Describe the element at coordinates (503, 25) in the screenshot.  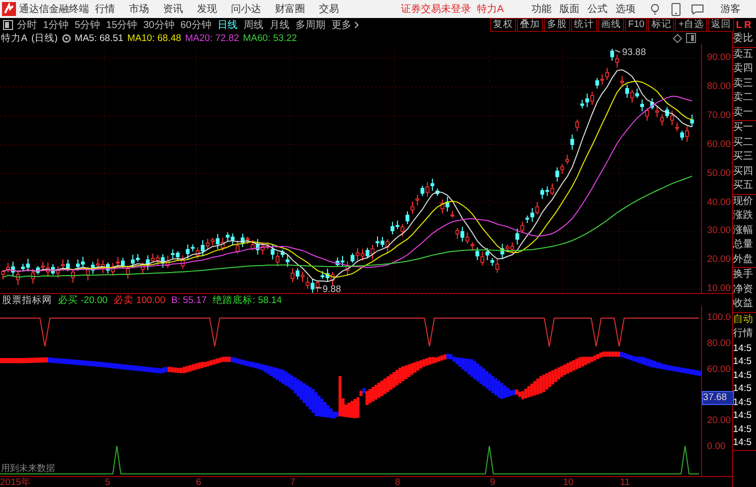
I see `toolbar-button: 复权` at that location.